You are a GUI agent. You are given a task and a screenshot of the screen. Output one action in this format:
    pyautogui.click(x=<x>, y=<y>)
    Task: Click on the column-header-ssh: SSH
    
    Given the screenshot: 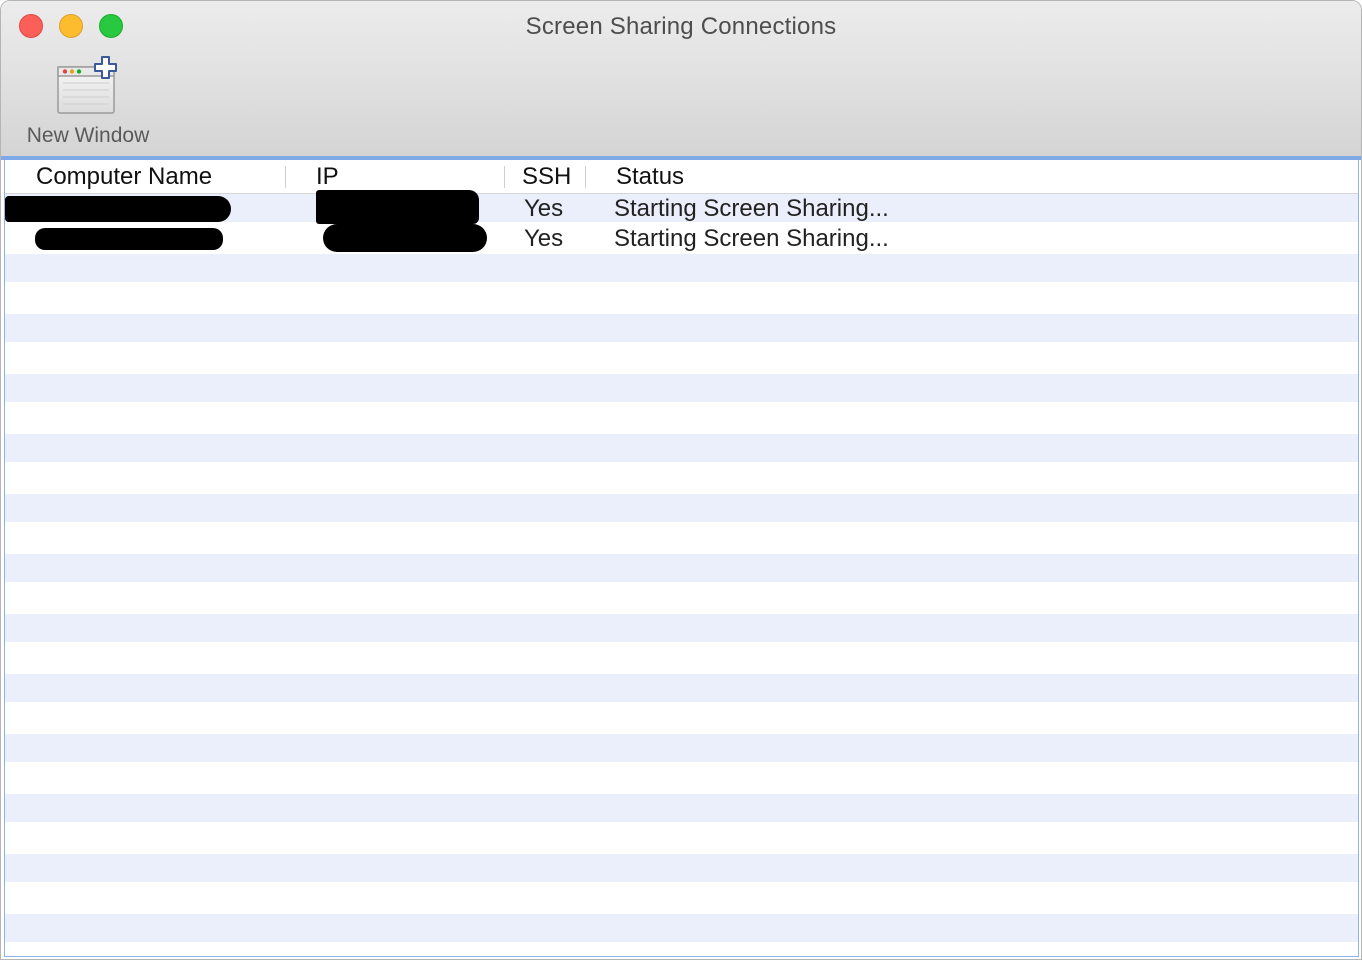 What is the action you would take?
    pyautogui.click(x=546, y=177)
    